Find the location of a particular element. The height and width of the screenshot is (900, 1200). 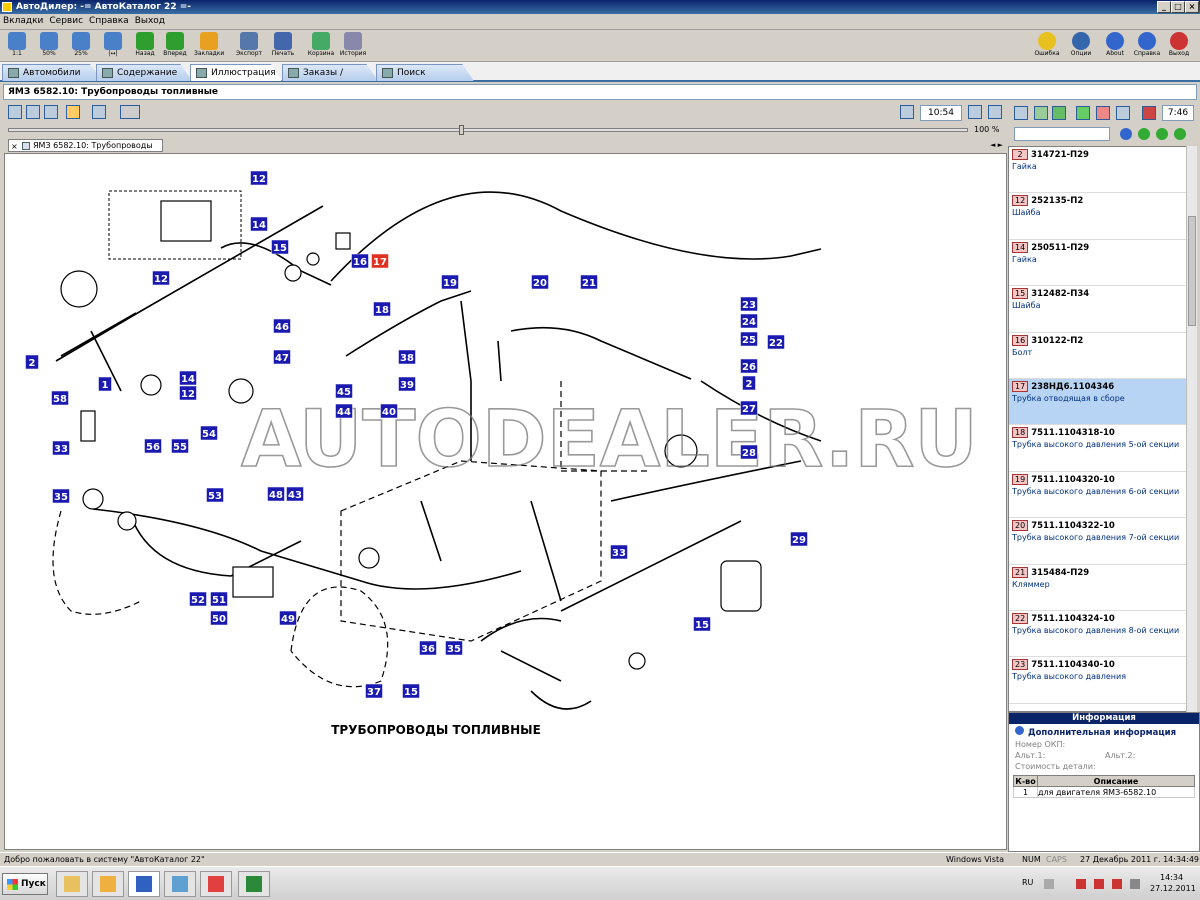

toolbar-forward-button: Вперед is located at coordinates (175, 46).